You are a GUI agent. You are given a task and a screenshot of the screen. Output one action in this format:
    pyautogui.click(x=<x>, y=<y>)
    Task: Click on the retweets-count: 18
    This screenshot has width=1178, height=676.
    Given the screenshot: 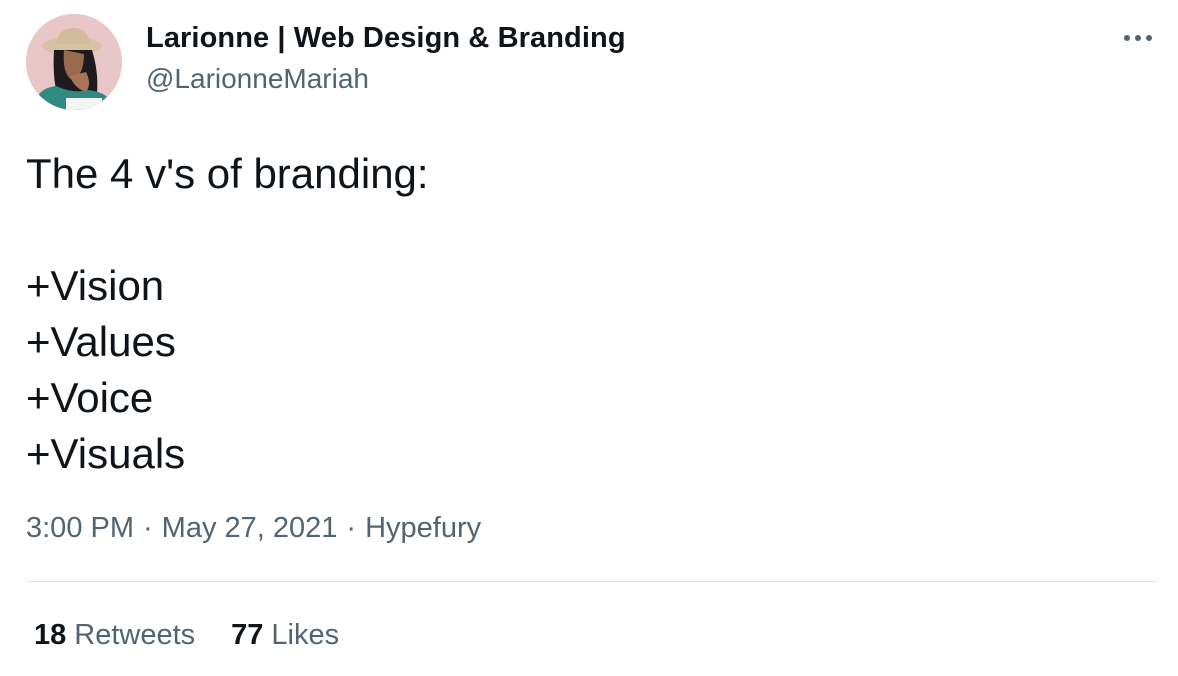 What is the action you would take?
    pyautogui.click(x=50, y=635)
    